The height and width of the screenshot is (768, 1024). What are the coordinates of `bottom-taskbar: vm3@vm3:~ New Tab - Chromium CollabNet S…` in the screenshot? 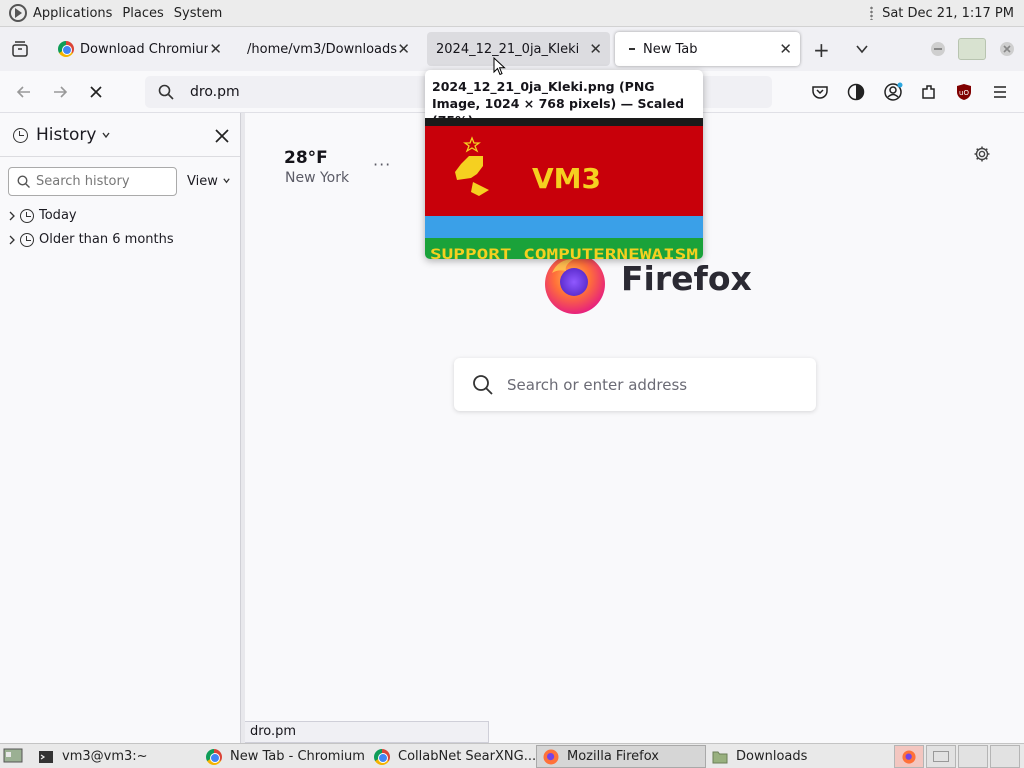 It's located at (512, 755).